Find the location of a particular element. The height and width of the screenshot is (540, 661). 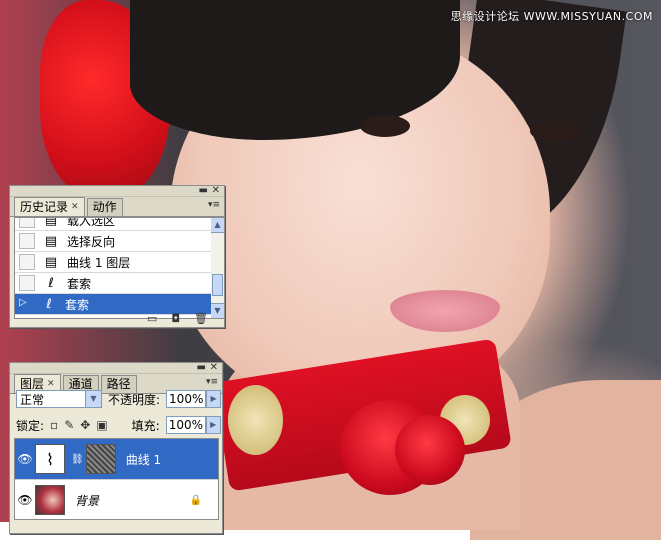

history-item-label: 曲线 1 图层 is located at coordinates (99, 262).